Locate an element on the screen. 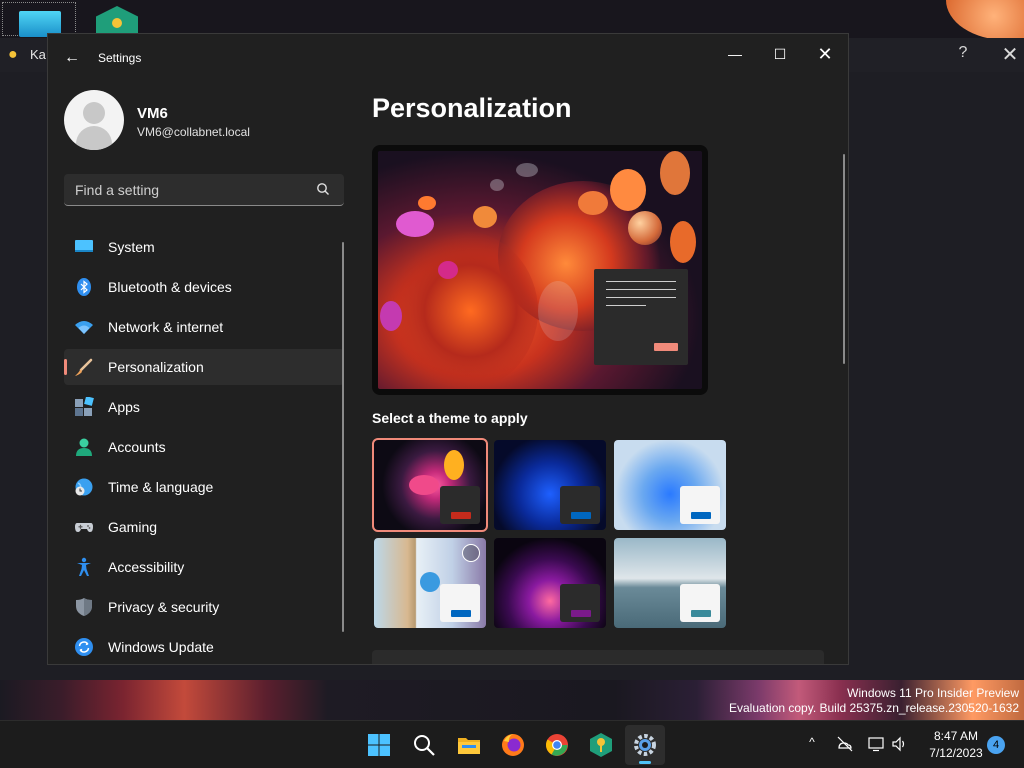  preview-accent-button is located at coordinates (666, 347).